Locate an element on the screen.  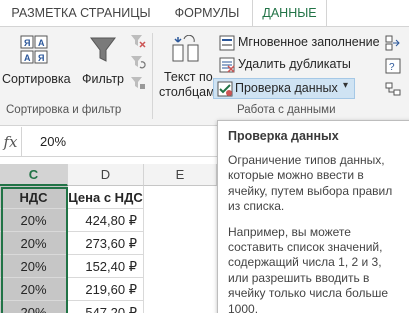
filter-button: Фильтр is located at coordinates (103, 62).